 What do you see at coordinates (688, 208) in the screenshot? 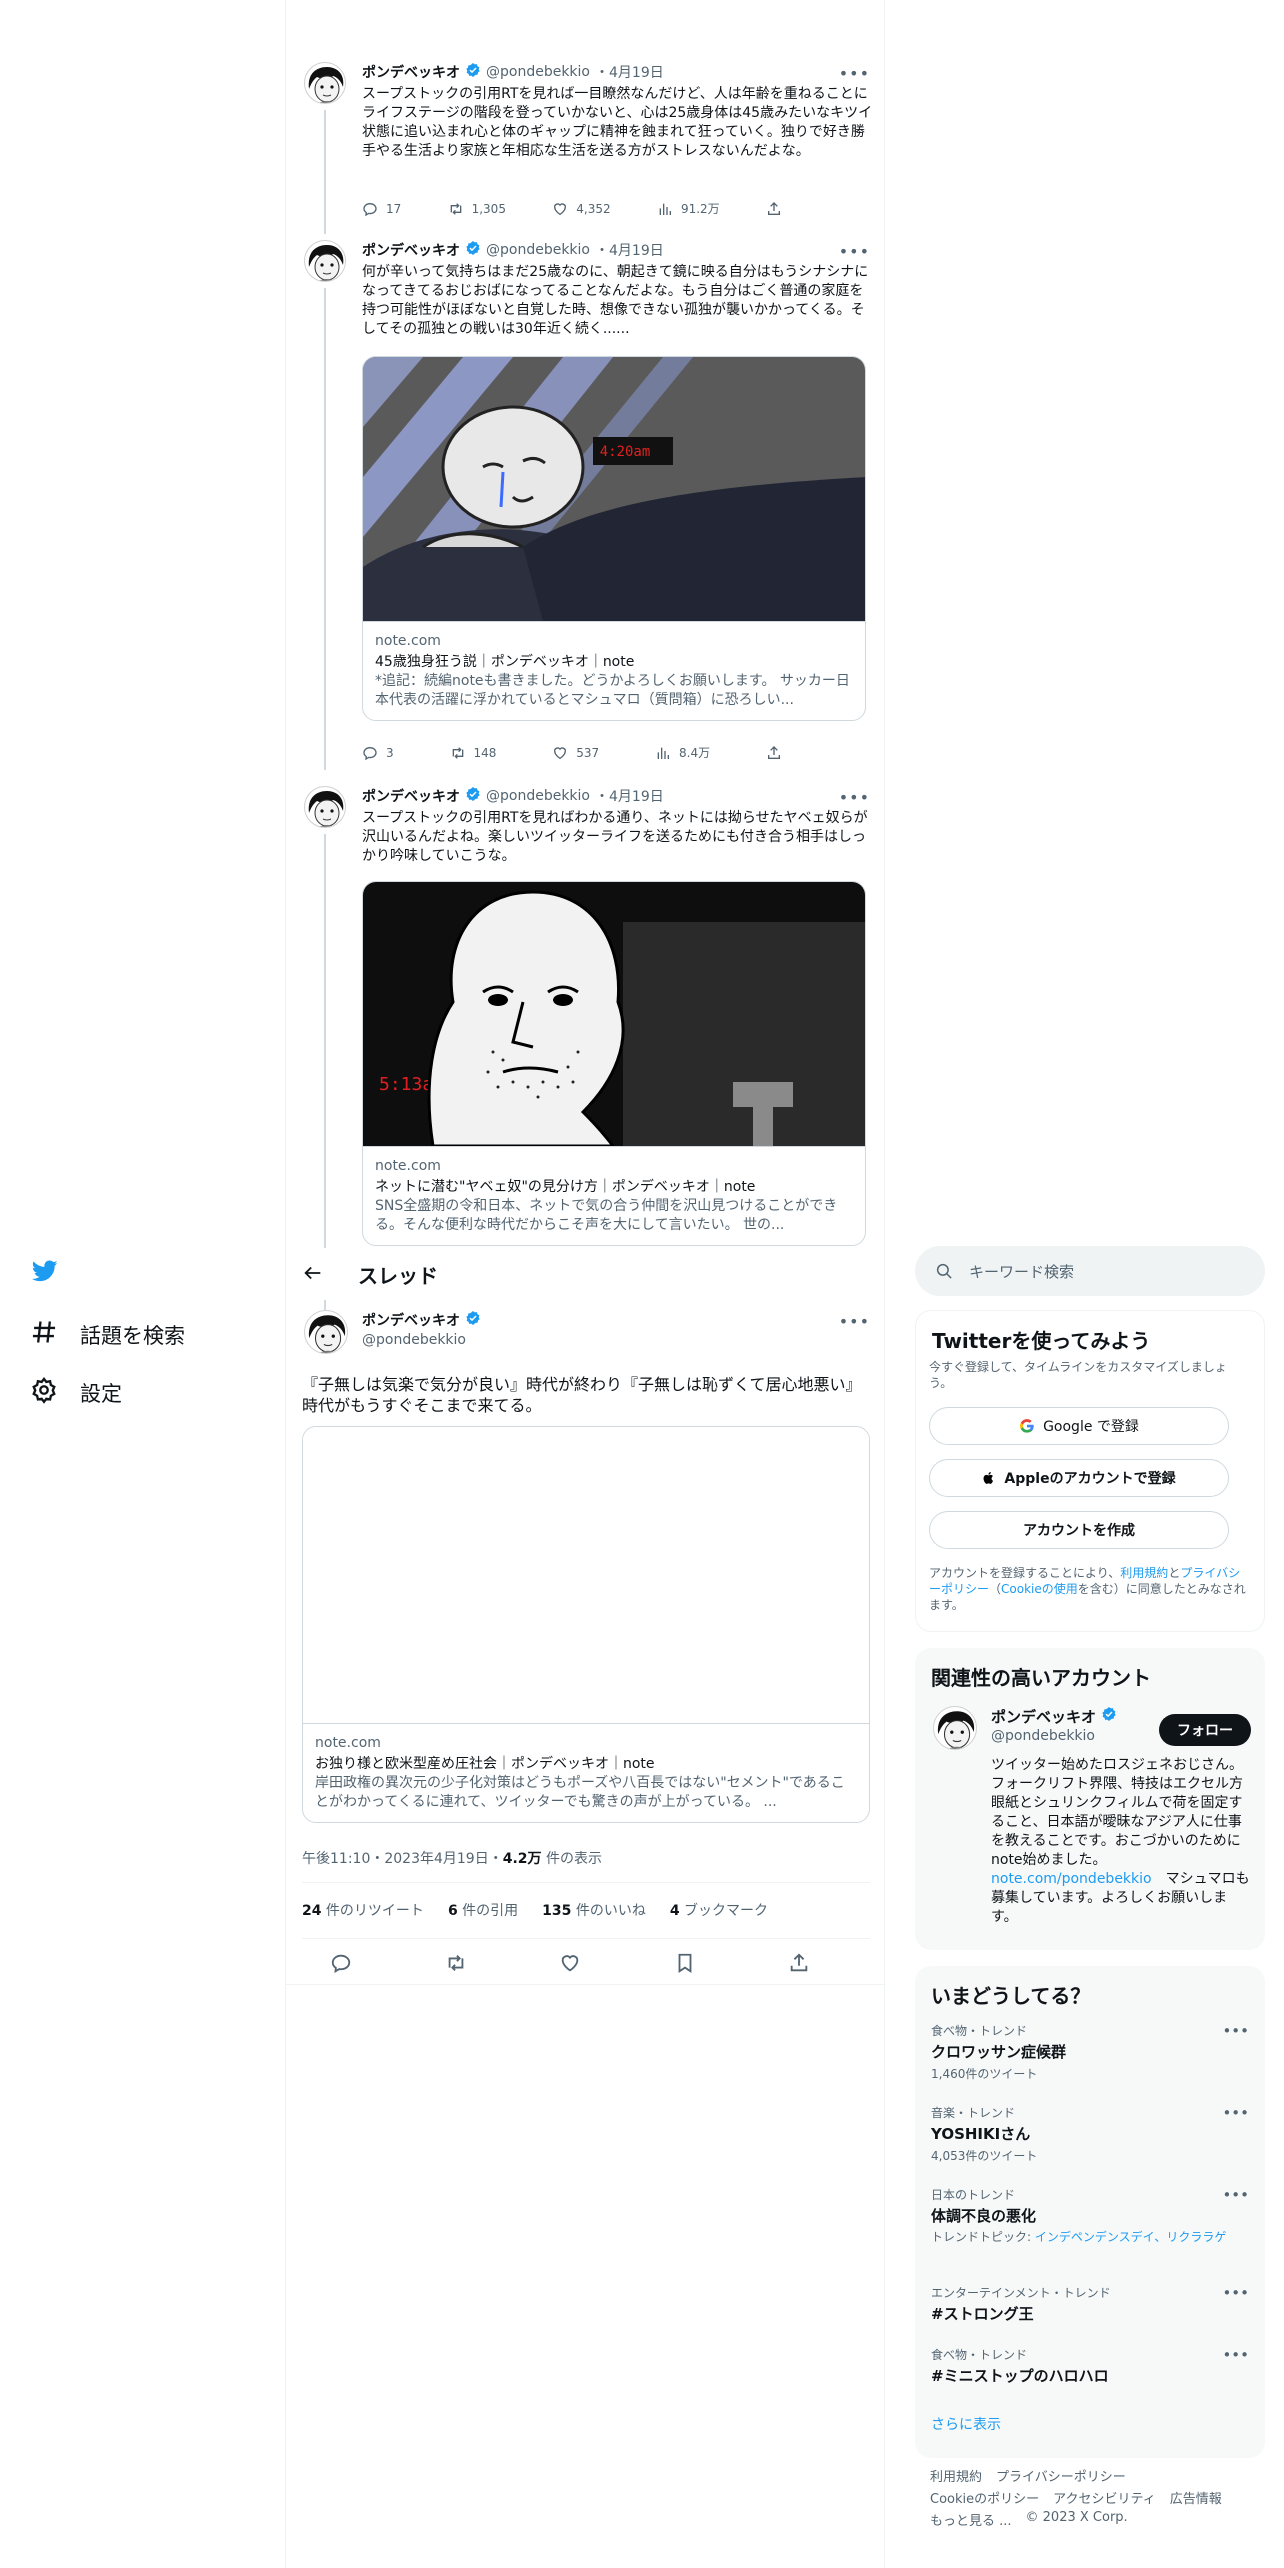
I see `views-button: 91.2万` at bounding box center [688, 208].